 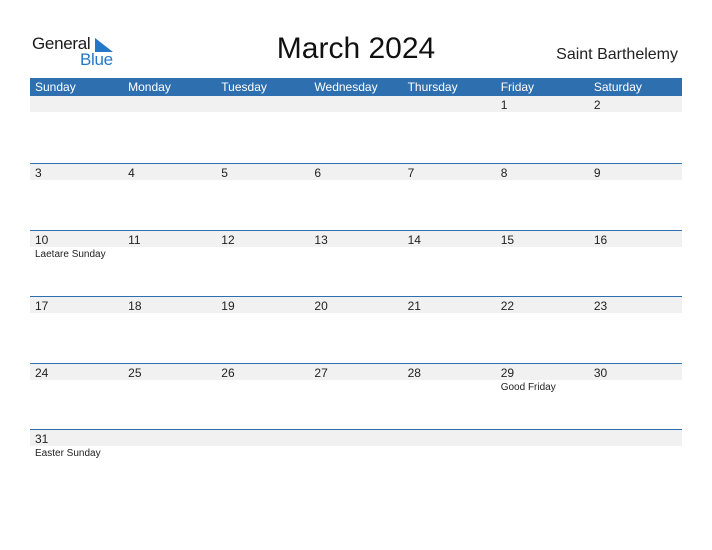 I want to click on week-row: 3 4 5 6 7 8 9, so click(x=356, y=196).